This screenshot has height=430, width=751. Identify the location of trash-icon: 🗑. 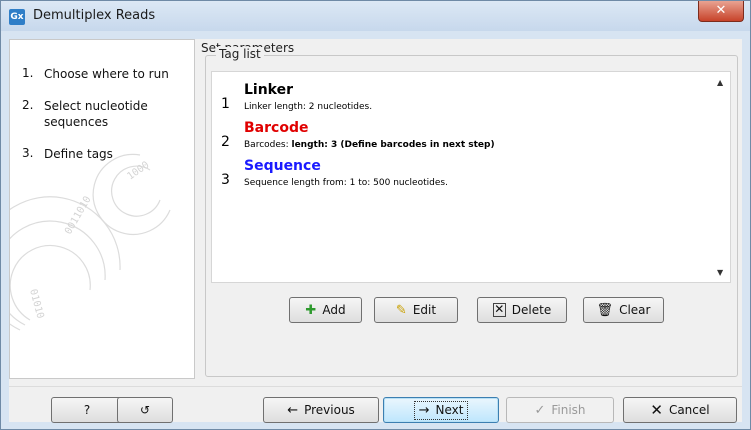
(605, 310).